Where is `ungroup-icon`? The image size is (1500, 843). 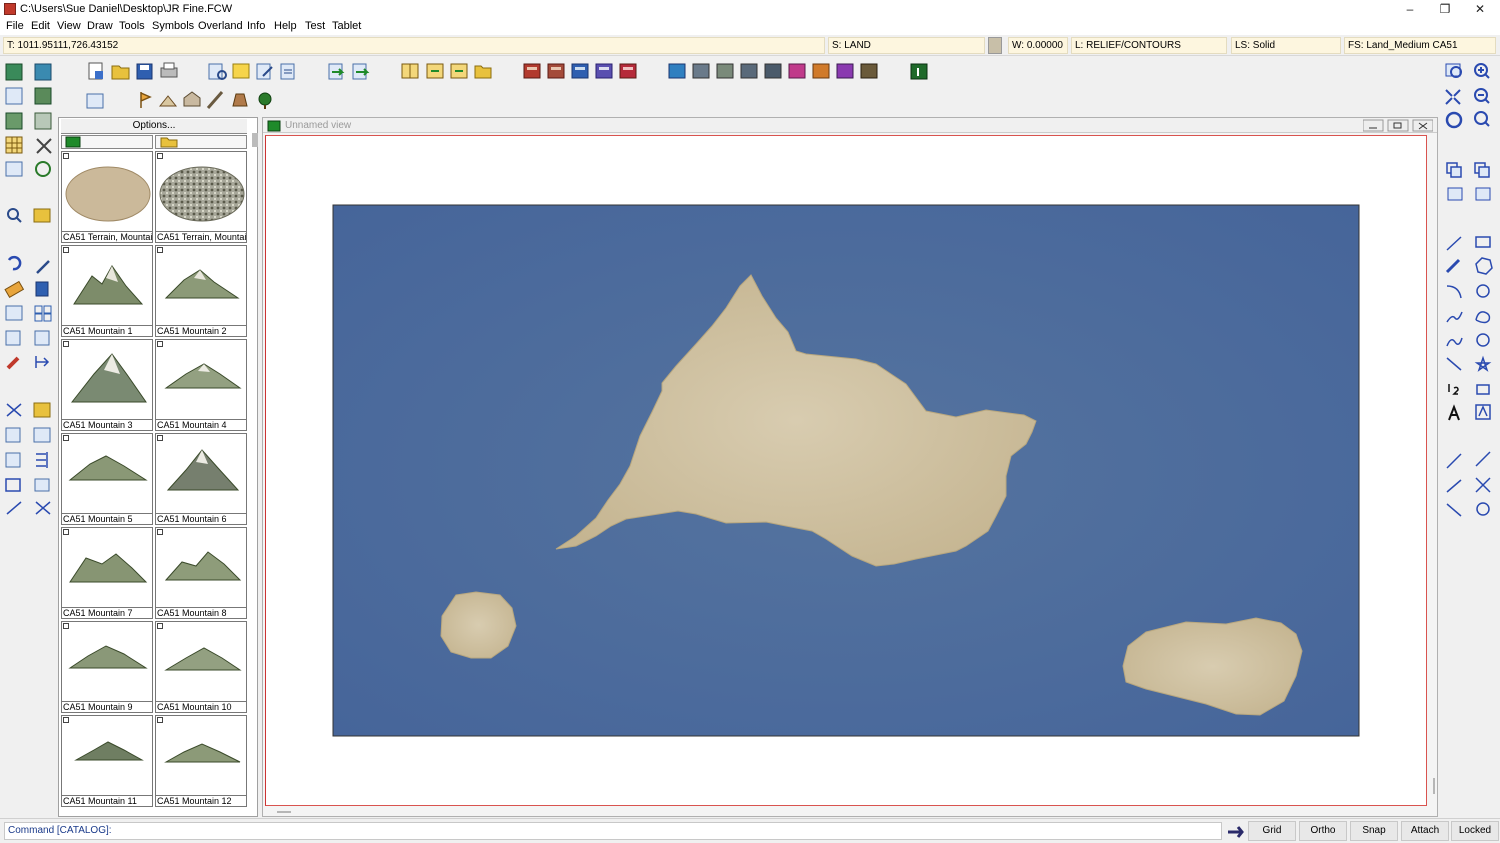
ungroup-icon is located at coordinates (1483, 194).